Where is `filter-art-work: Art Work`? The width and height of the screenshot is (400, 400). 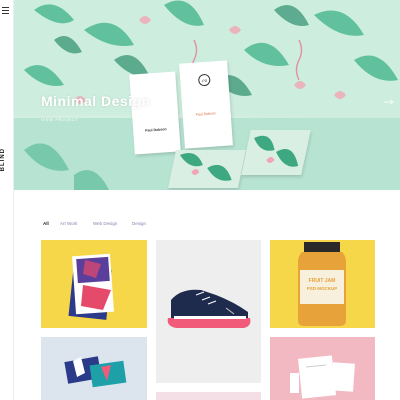 filter-art-work: Art Work is located at coordinates (68, 223).